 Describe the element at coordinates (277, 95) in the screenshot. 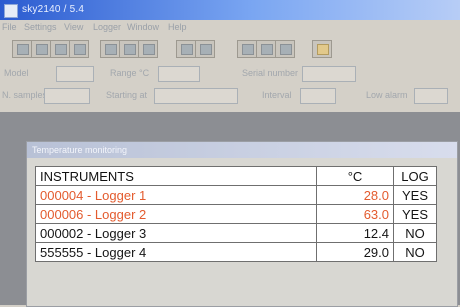

I see `interval-label: Interval` at that location.